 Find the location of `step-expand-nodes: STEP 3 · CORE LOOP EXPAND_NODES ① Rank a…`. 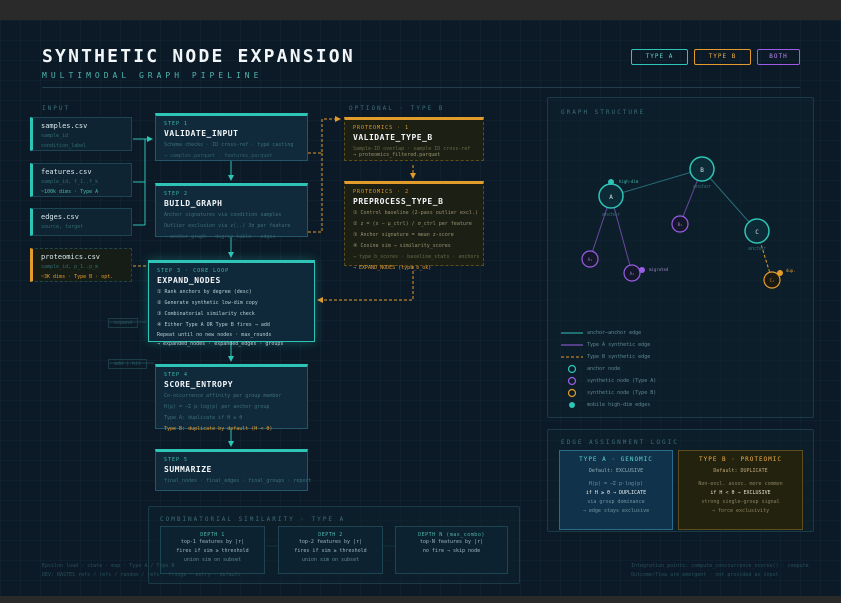

step-expand-nodes: STEP 3 · CORE LOOP EXPAND_NODES ① Rank a… is located at coordinates (231, 303).